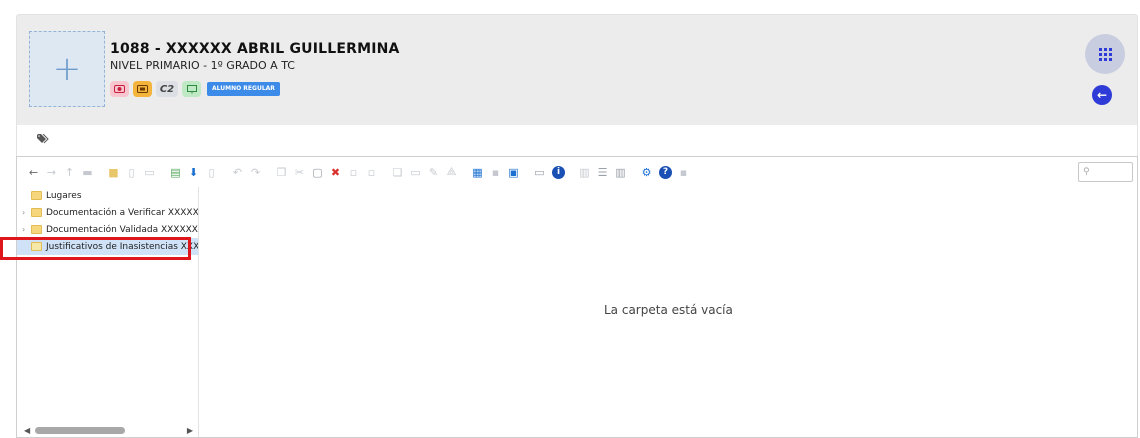  I want to click on select-icon: ▥, so click(584, 172).